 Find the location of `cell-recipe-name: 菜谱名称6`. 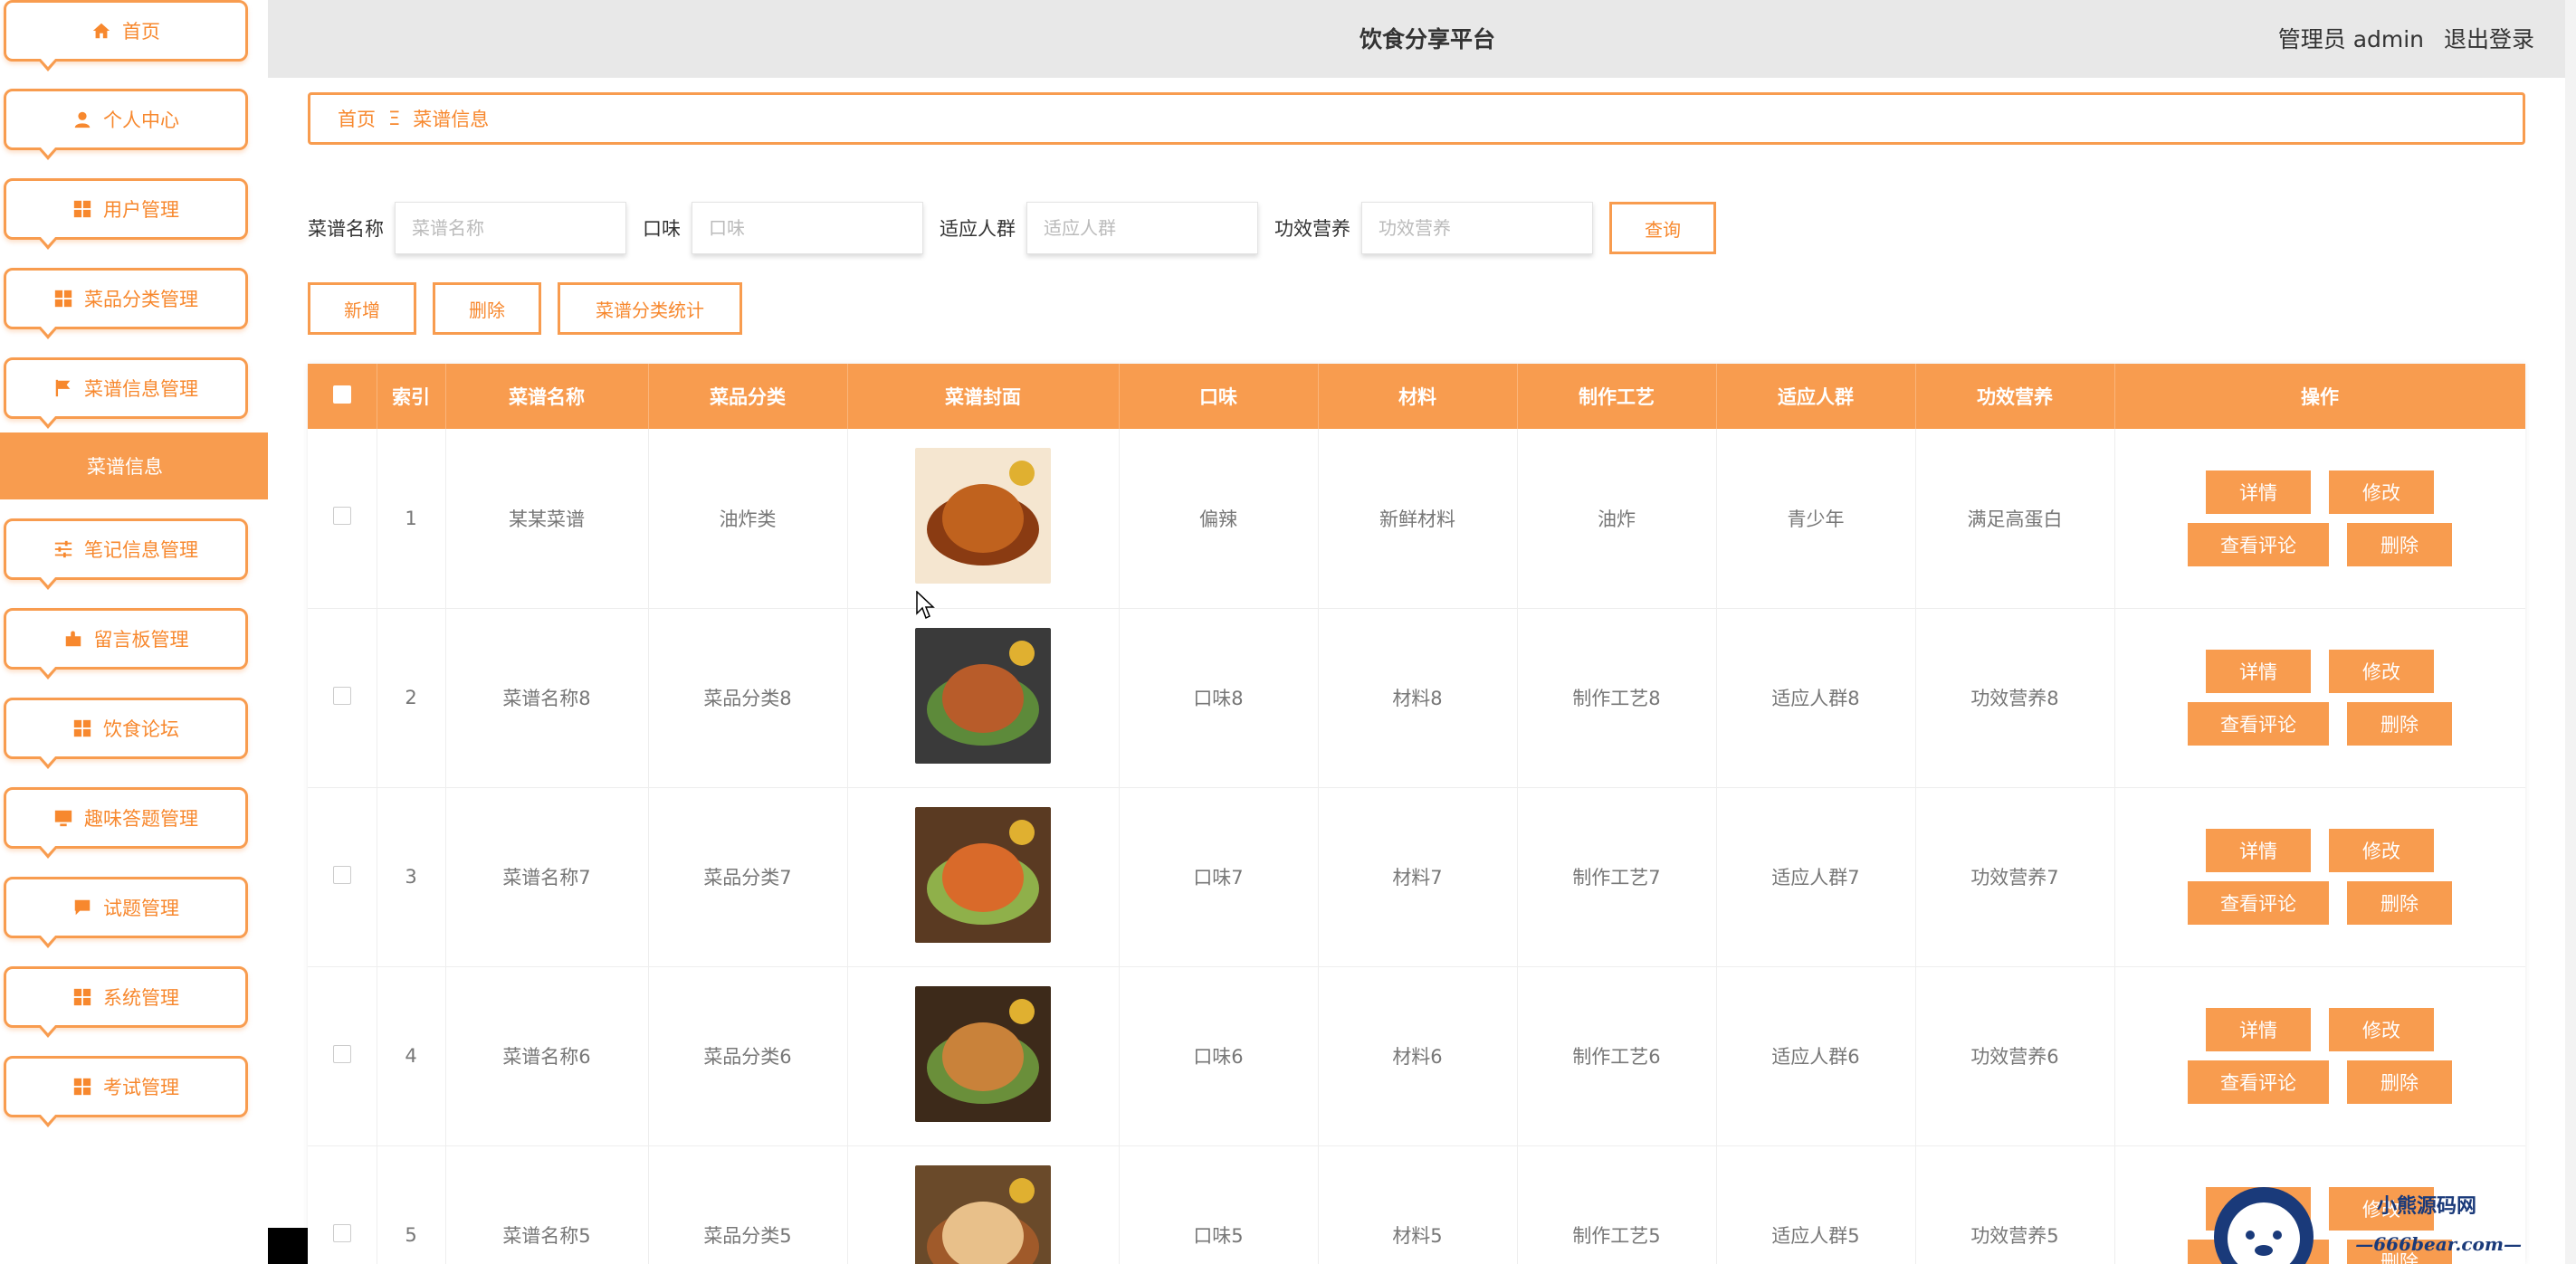

cell-recipe-name: 菜谱名称6 is located at coordinates (547, 1056).